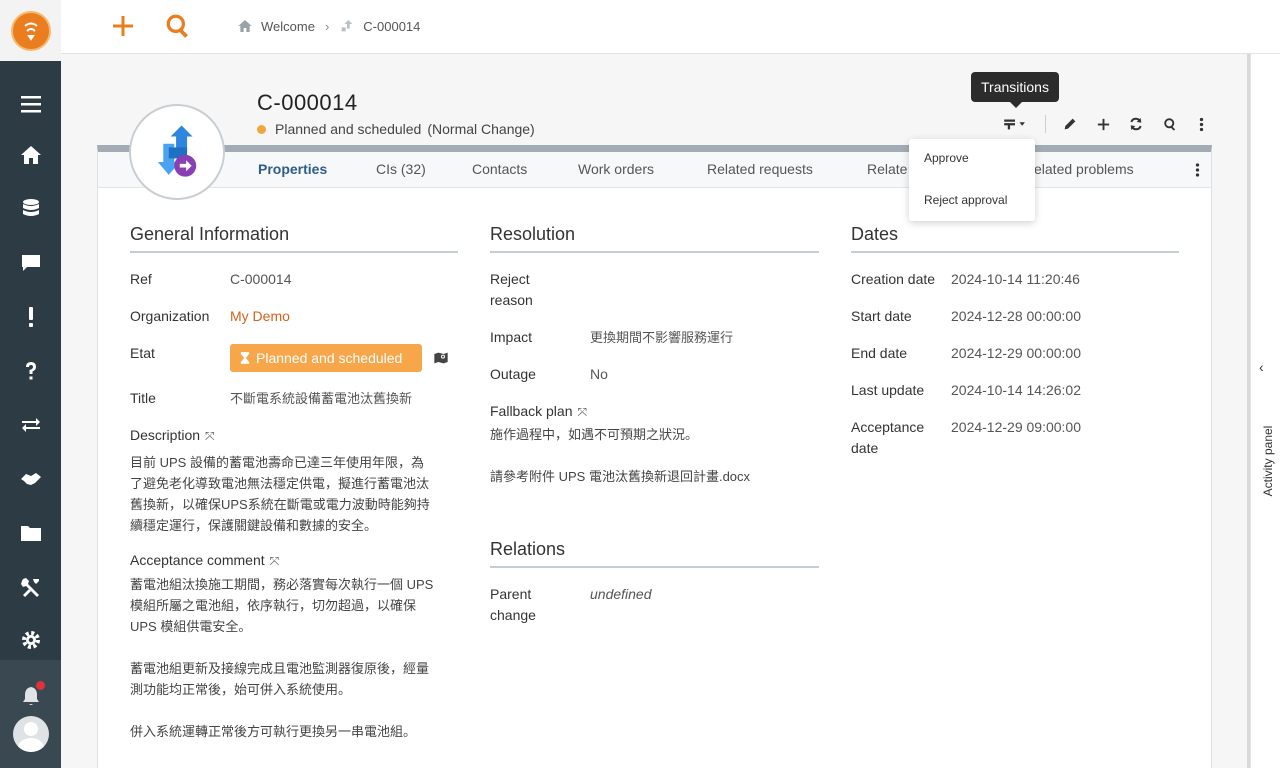  Describe the element at coordinates (888, 390) in the screenshot. I see `last-update-label: Last update` at that location.